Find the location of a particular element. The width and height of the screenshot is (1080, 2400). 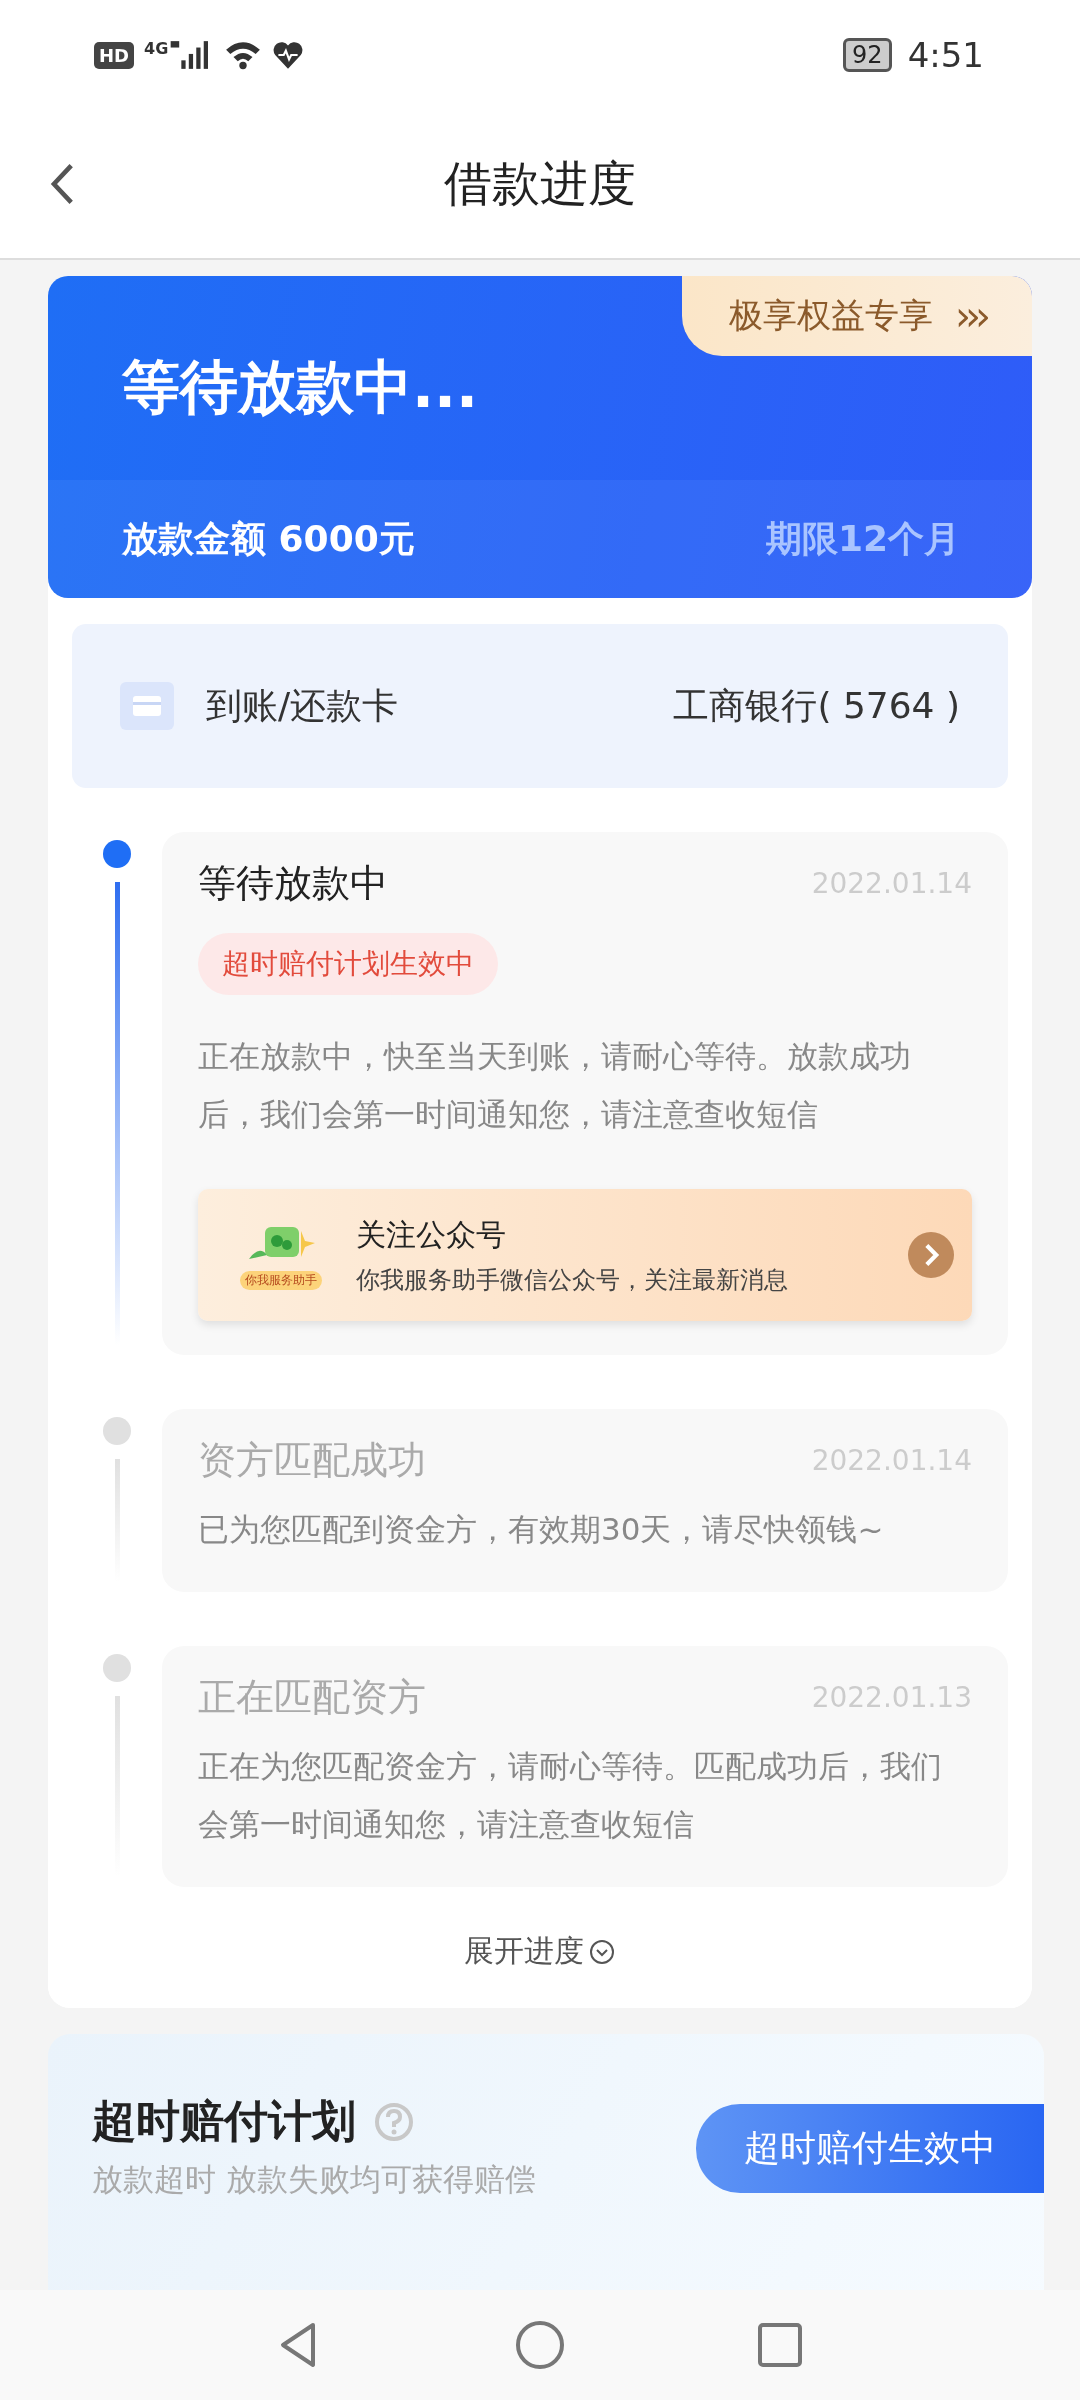

bank-name: 工商银行( 5764 ) is located at coordinates (816, 705).